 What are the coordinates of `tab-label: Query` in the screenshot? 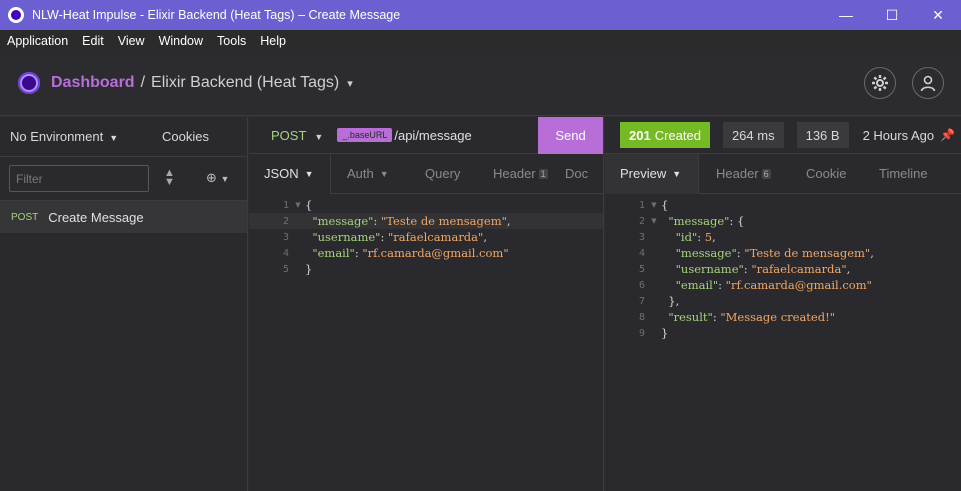 It's located at (443, 173).